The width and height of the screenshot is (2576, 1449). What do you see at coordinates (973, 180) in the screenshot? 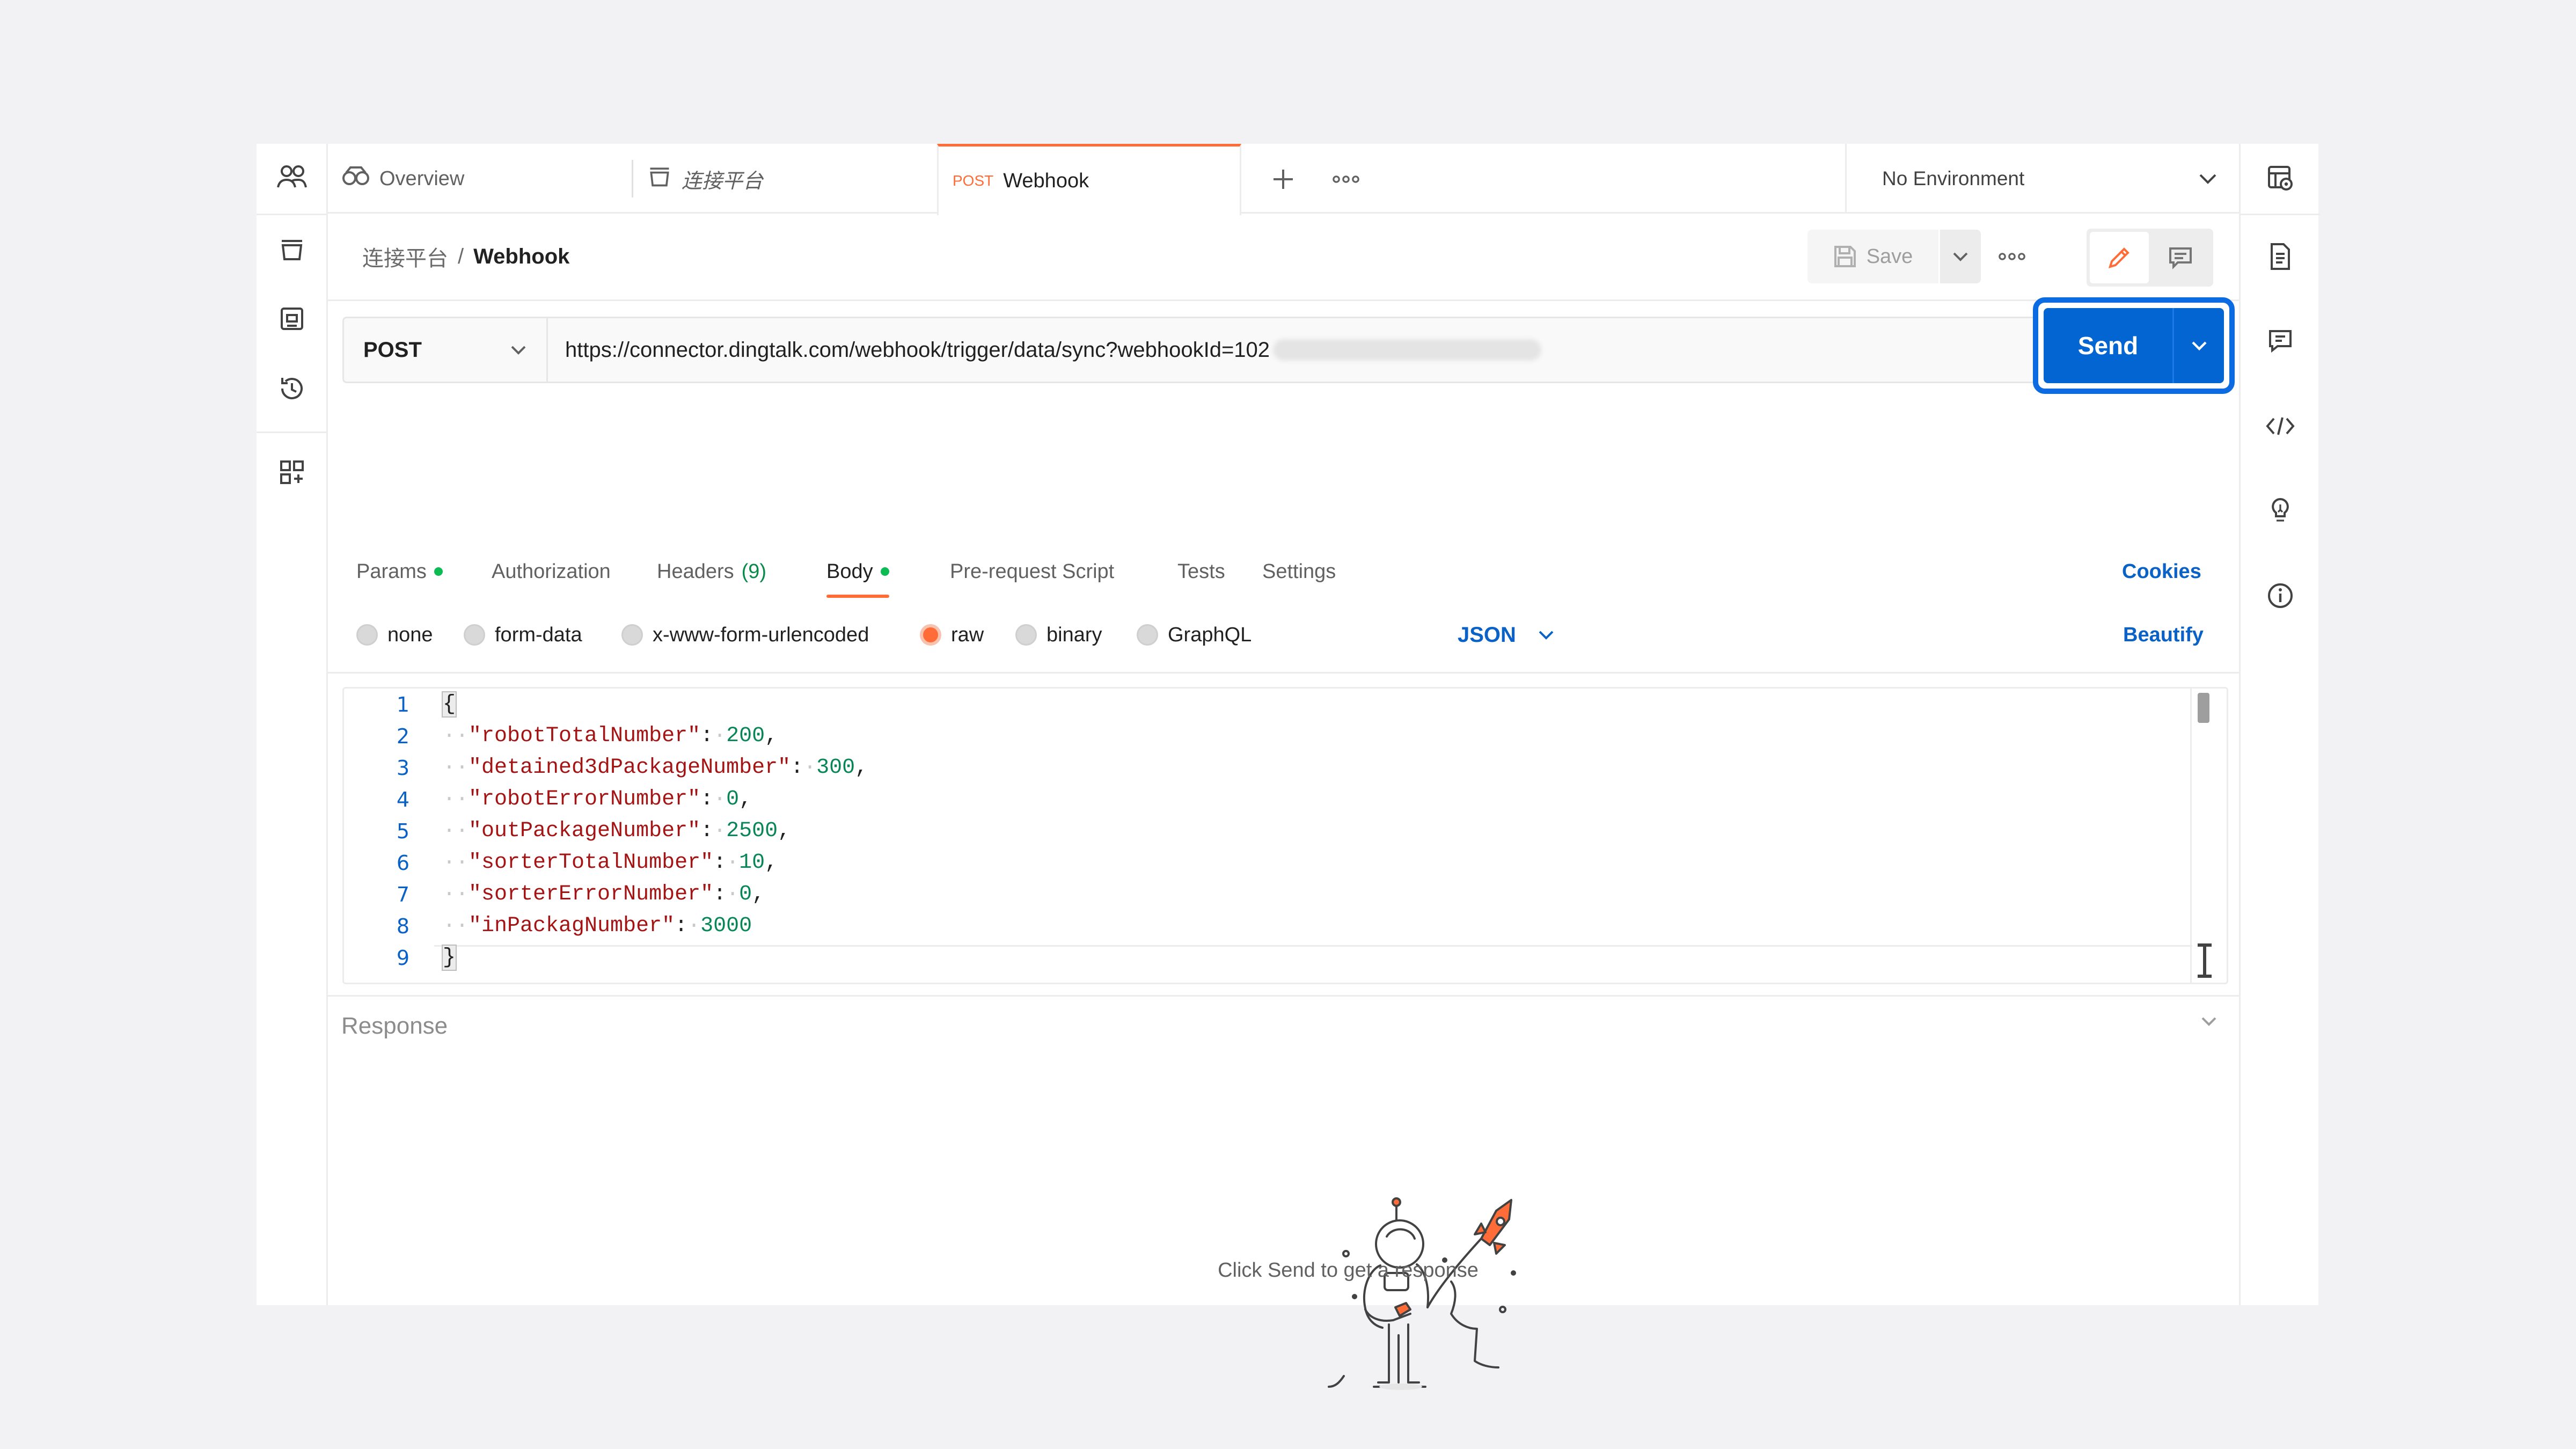
I see `tab-method-badge: POST` at bounding box center [973, 180].